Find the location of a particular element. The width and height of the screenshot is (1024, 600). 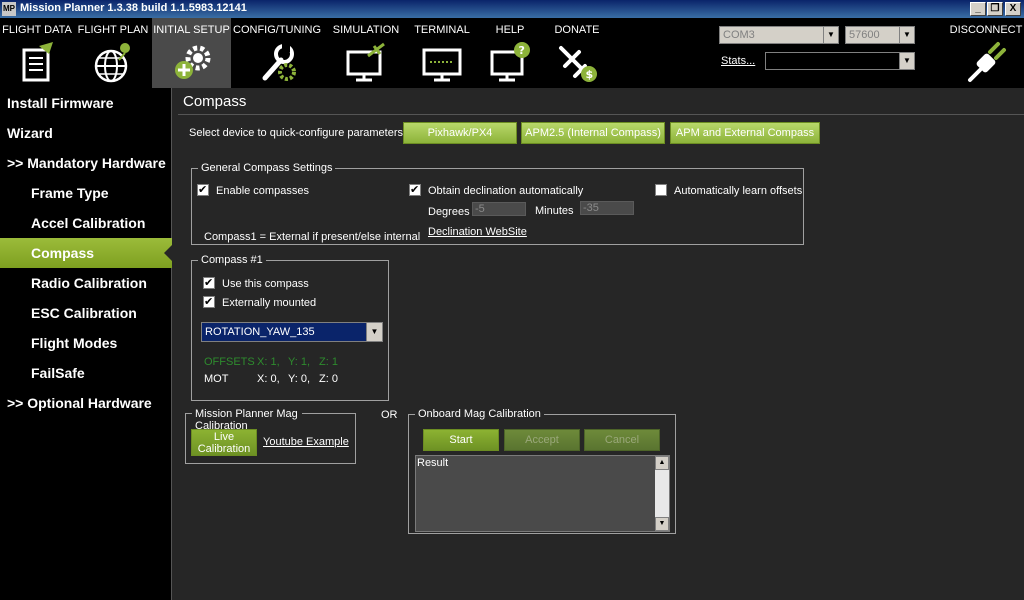

live-calibration-button: Live Calibration is located at coordinates (224, 442).